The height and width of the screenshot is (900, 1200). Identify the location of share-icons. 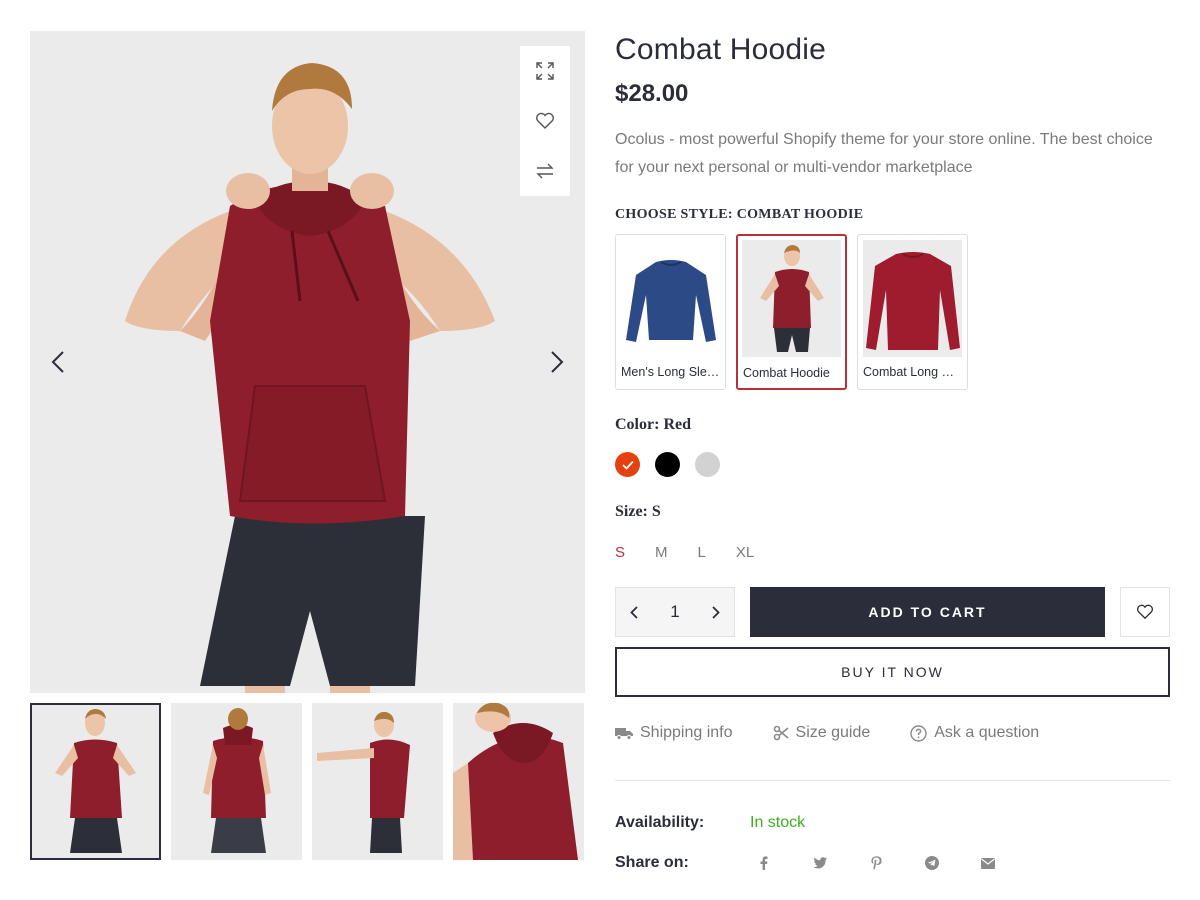
(876, 863).